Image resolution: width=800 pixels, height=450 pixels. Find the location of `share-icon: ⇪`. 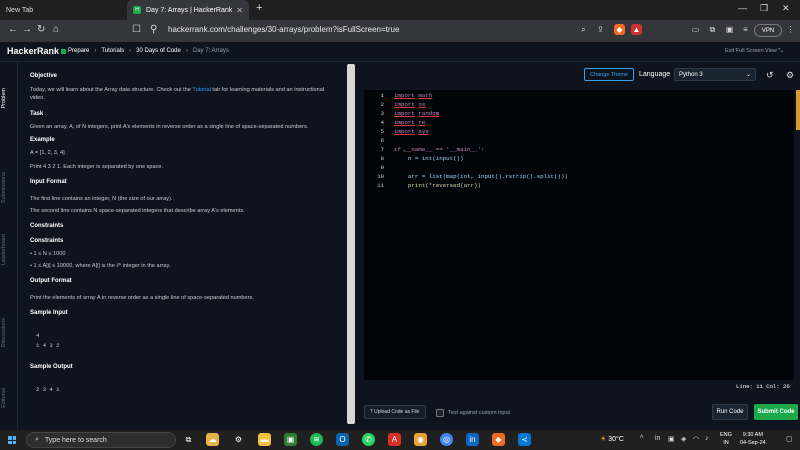

share-icon: ⇪ is located at coordinates (600, 29).